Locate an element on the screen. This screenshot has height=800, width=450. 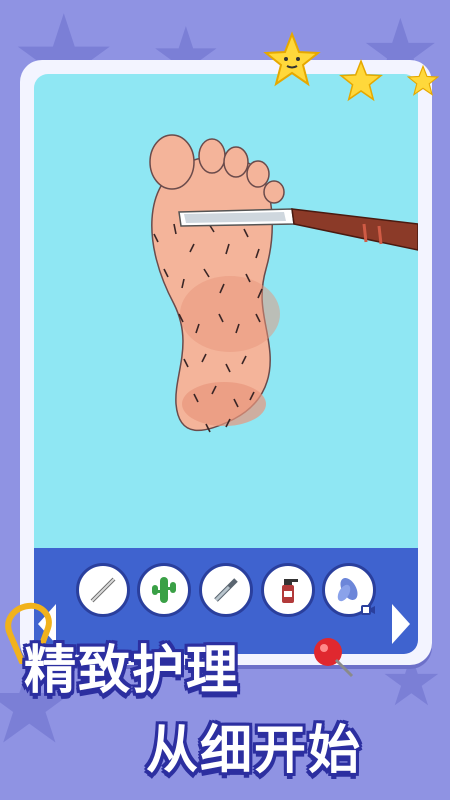
tool-slot-spray is located at coordinates (288, 590).